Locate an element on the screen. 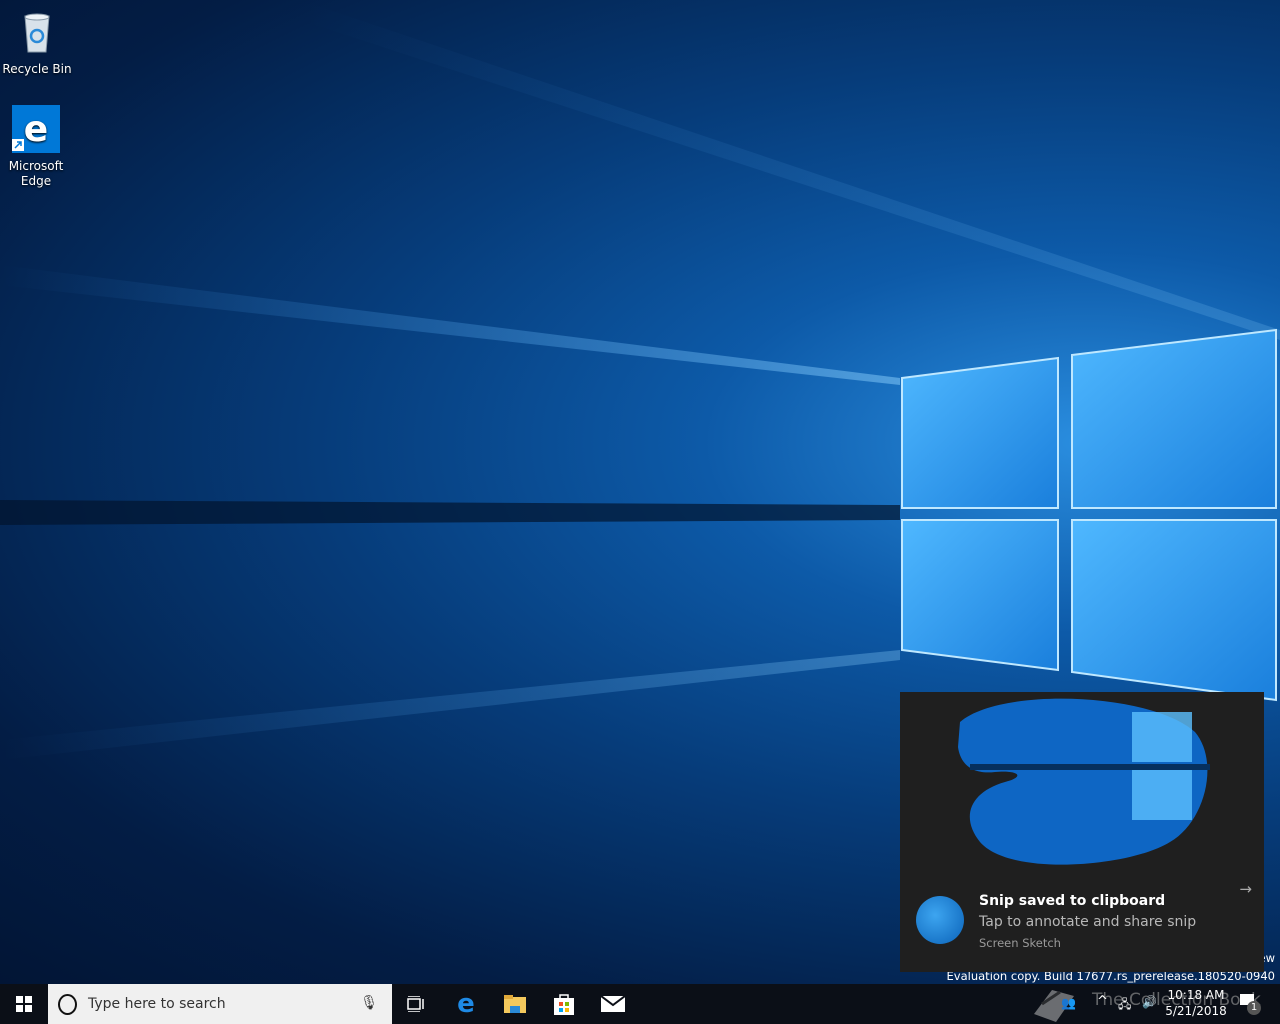 The width and height of the screenshot is (1280, 1024). people-icon: 👥 is located at coordinates (1068, 1003).